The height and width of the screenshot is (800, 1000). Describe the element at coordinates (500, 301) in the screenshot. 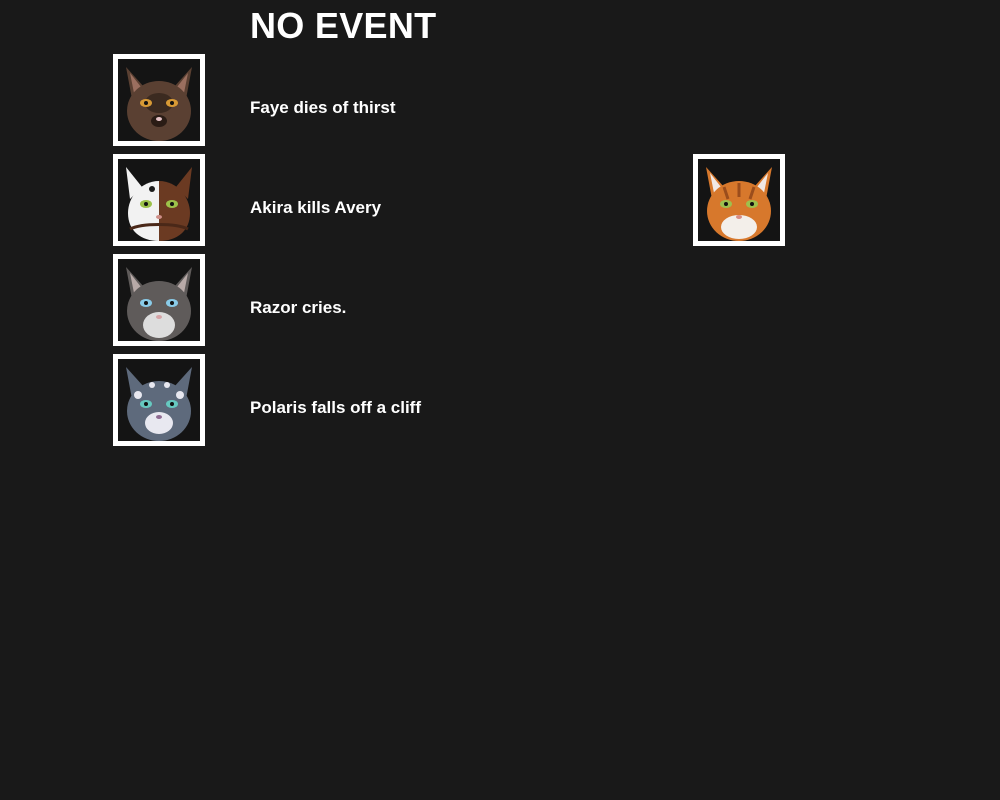

I see `event-row: Razor cries.` at that location.